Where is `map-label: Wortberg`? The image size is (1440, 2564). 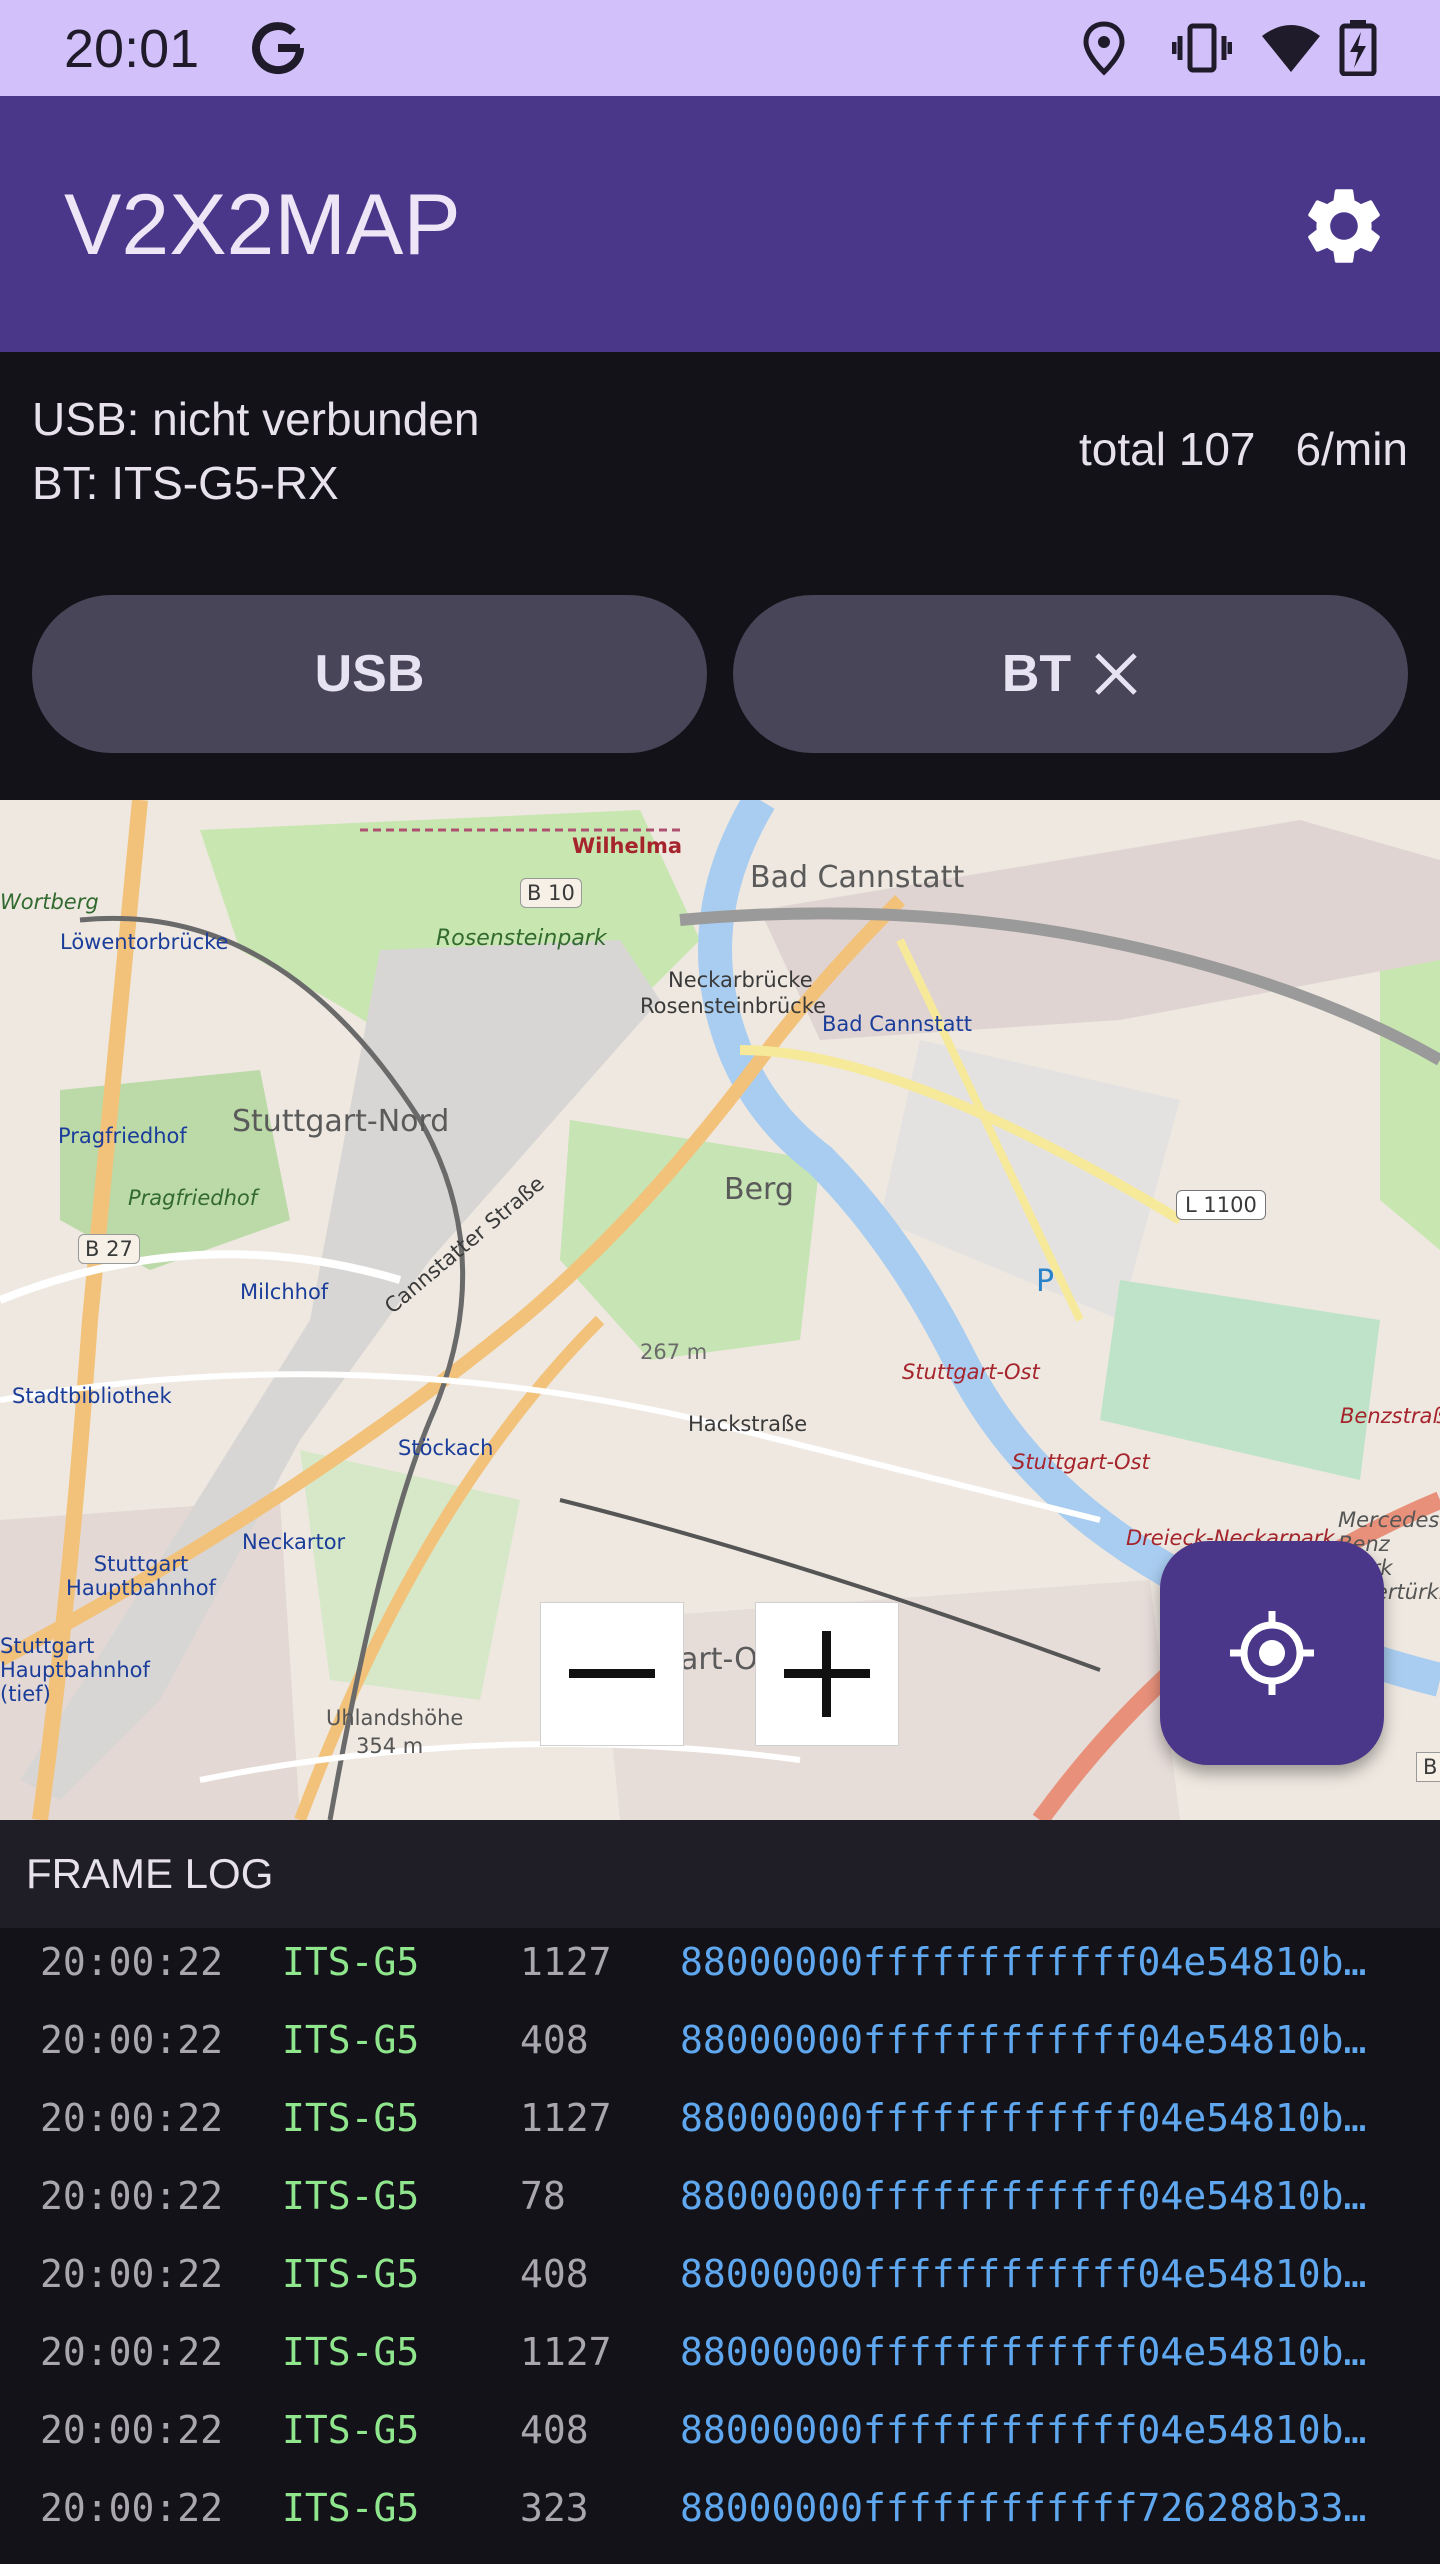 map-label: Wortberg is located at coordinates (49, 902).